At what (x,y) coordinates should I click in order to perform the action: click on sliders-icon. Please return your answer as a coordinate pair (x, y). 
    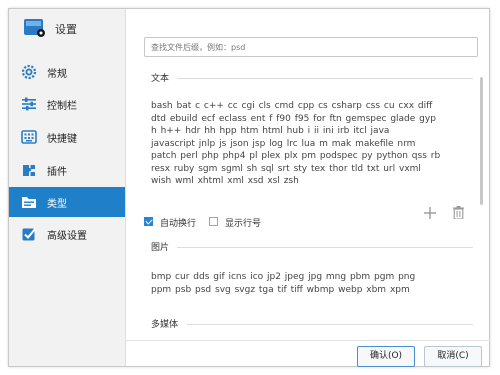
    Looking at the image, I should click on (29, 104).